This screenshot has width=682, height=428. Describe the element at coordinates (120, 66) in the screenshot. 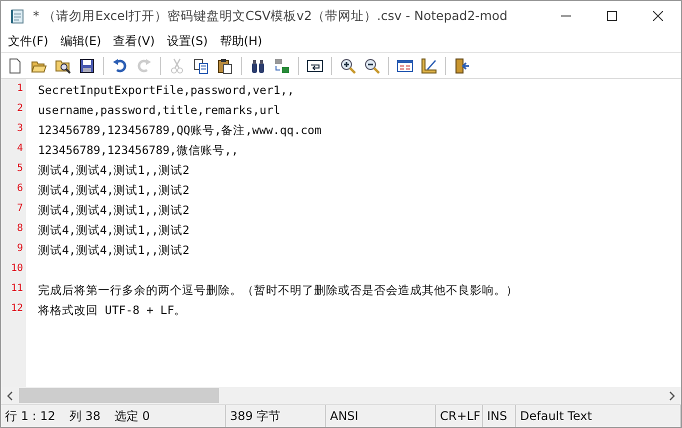

I see `undo-icon` at that location.